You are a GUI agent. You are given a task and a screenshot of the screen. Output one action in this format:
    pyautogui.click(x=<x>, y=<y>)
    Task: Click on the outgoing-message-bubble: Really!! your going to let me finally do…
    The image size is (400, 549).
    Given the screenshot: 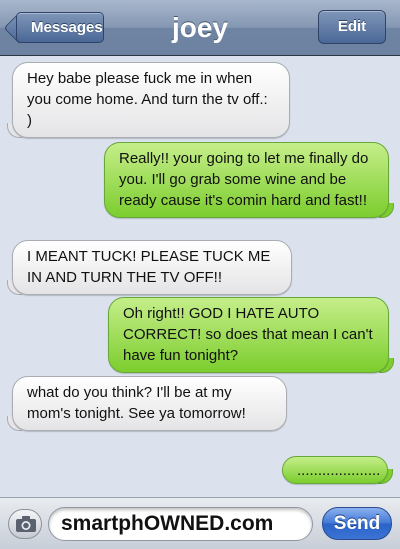 What is the action you would take?
    pyautogui.click(x=249, y=180)
    